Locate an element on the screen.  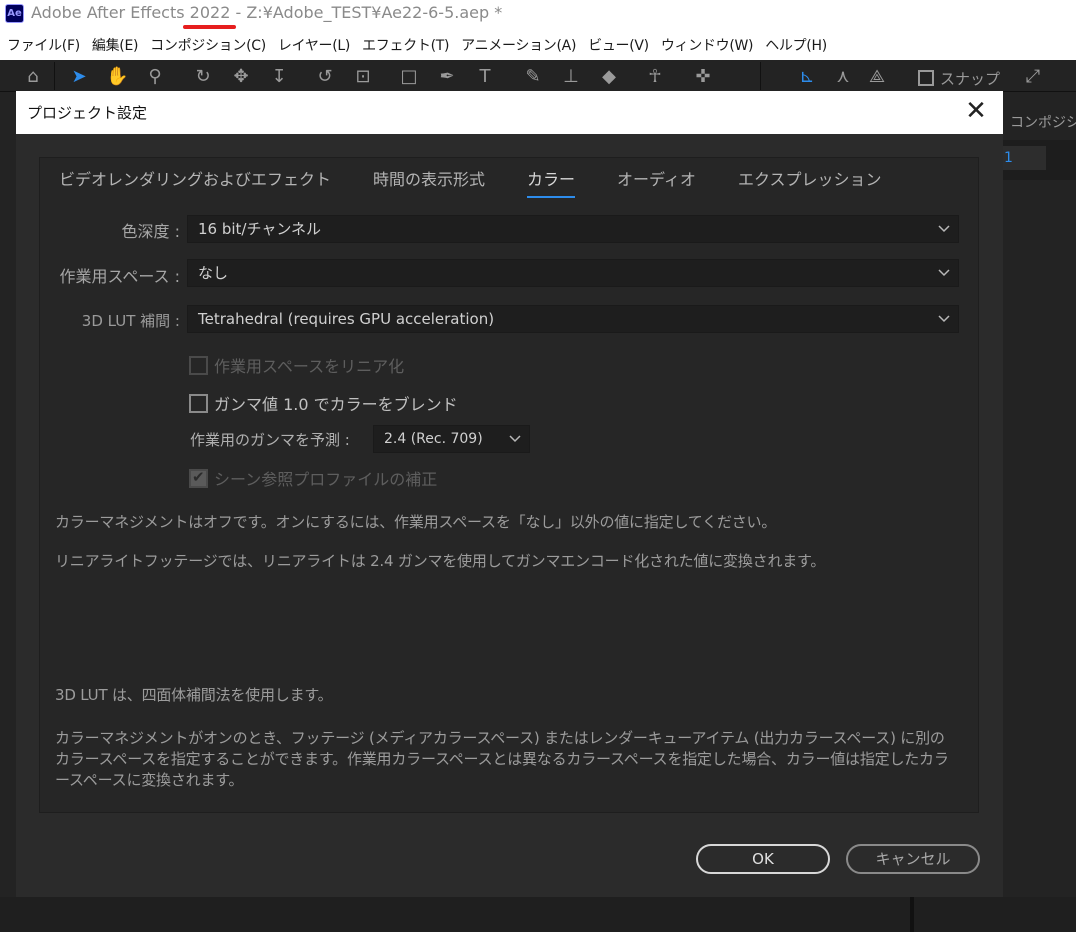
scene-referred-profile-option: シーン参照プロファイルの補正 is located at coordinates (313, 478).